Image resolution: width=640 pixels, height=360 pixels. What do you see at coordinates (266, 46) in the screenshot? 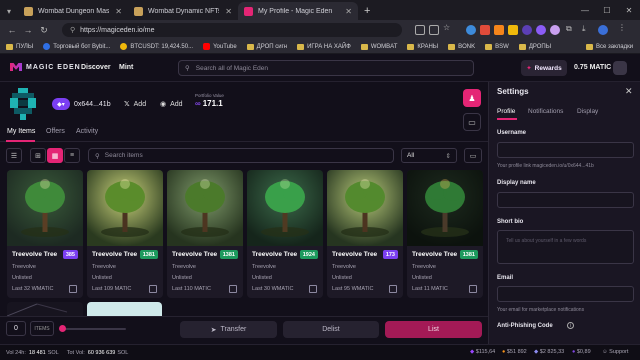
I see `bookmark-item: ДРОП сигн` at bounding box center [266, 46].